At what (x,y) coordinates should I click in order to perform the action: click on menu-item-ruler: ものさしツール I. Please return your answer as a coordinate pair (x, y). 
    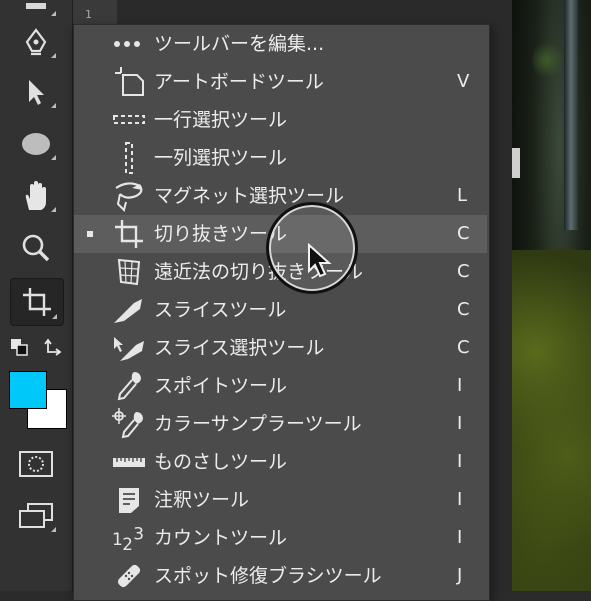
    Looking at the image, I should click on (280, 462).